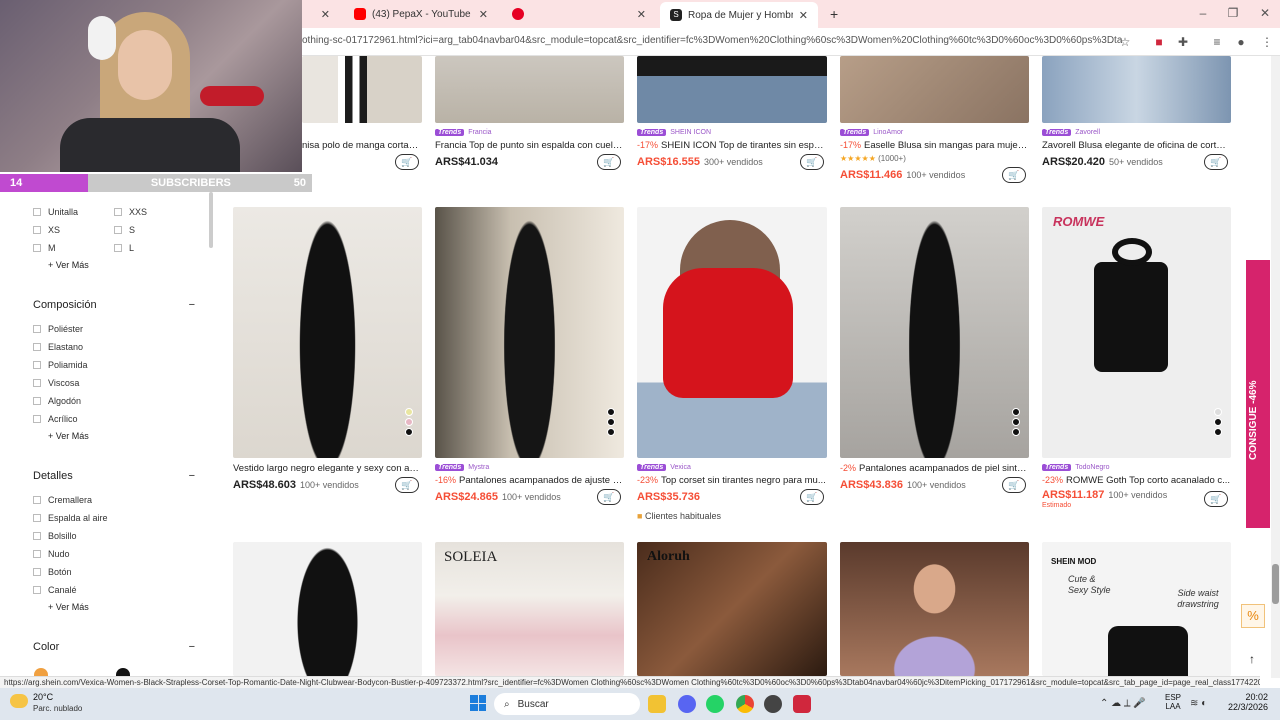  What do you see at coordinates (19, 701) in the screenshot?
I see `weather-icon` at bounding box center [19, 701].